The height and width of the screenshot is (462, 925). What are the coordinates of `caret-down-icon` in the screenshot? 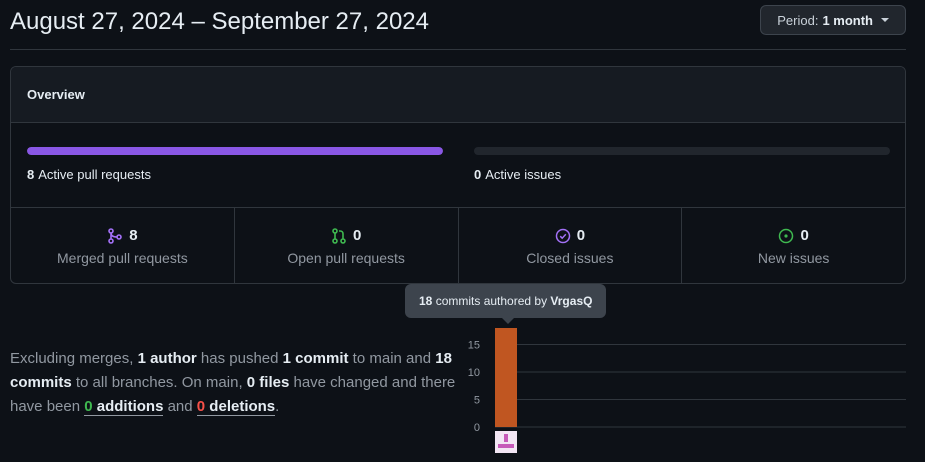 It's located at (885, 20).